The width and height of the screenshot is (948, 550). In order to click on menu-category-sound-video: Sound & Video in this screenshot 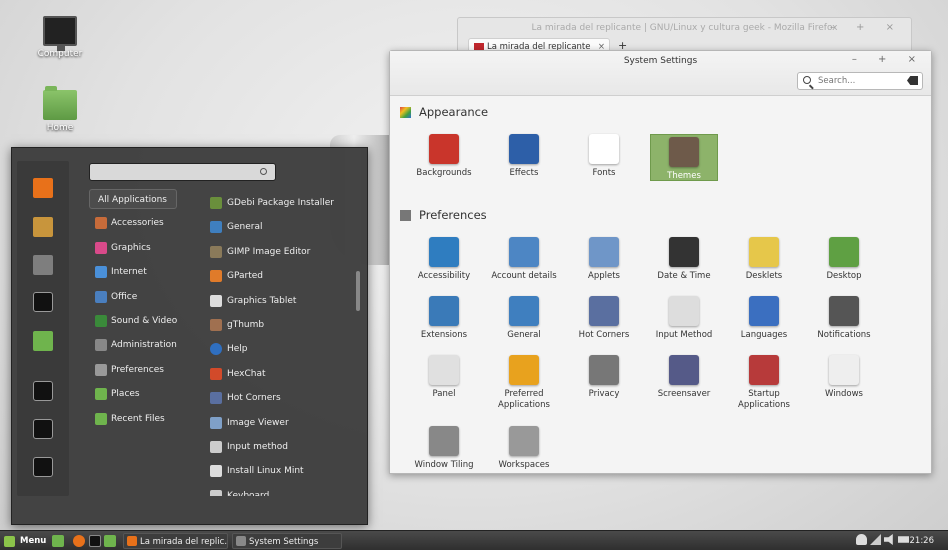, I will do `click(144, 321)`.